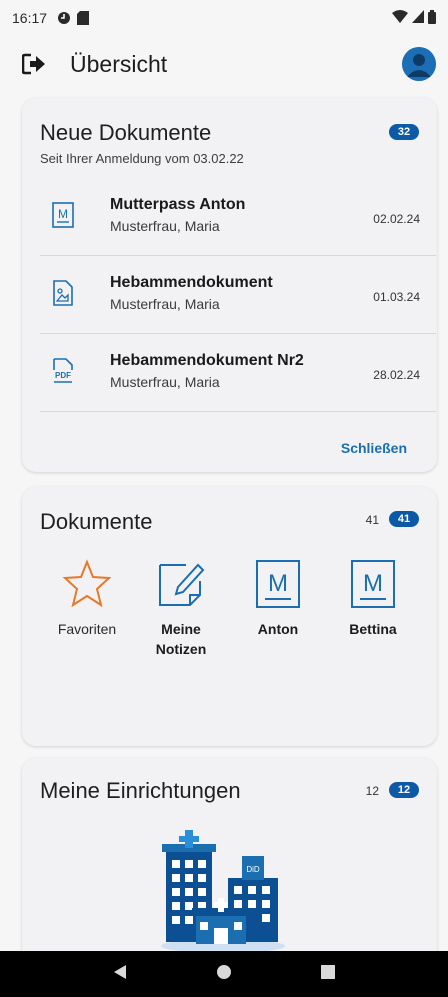  Describe the element at coordinates (372, 791) in the screenshot. I see `institutions-count: 12` at that location.